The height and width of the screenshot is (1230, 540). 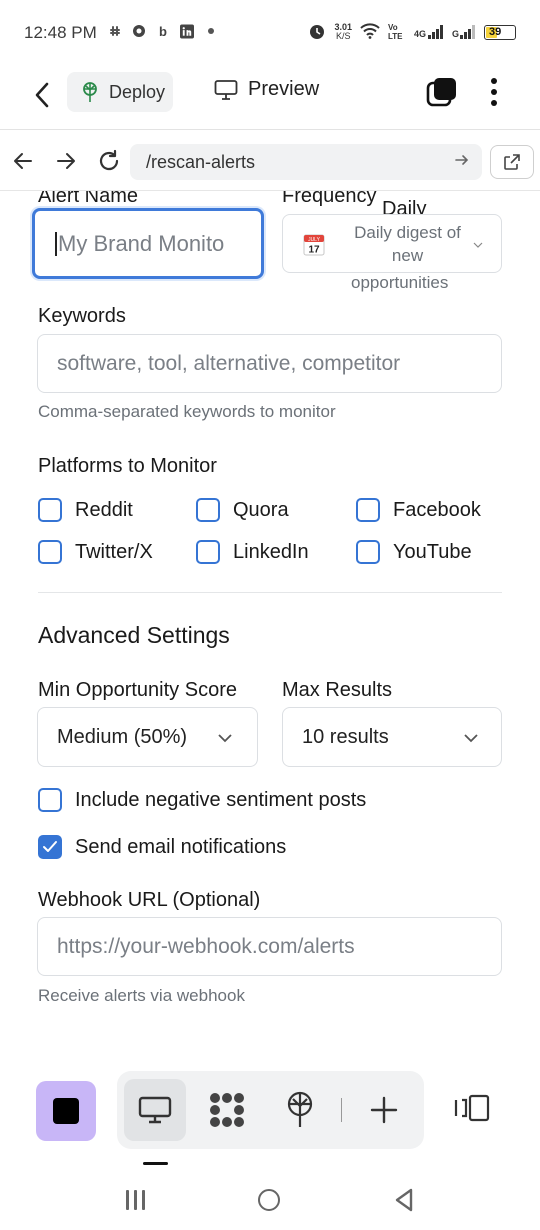 I want to click on battery-icon: 39, so click(x=500, y=32).